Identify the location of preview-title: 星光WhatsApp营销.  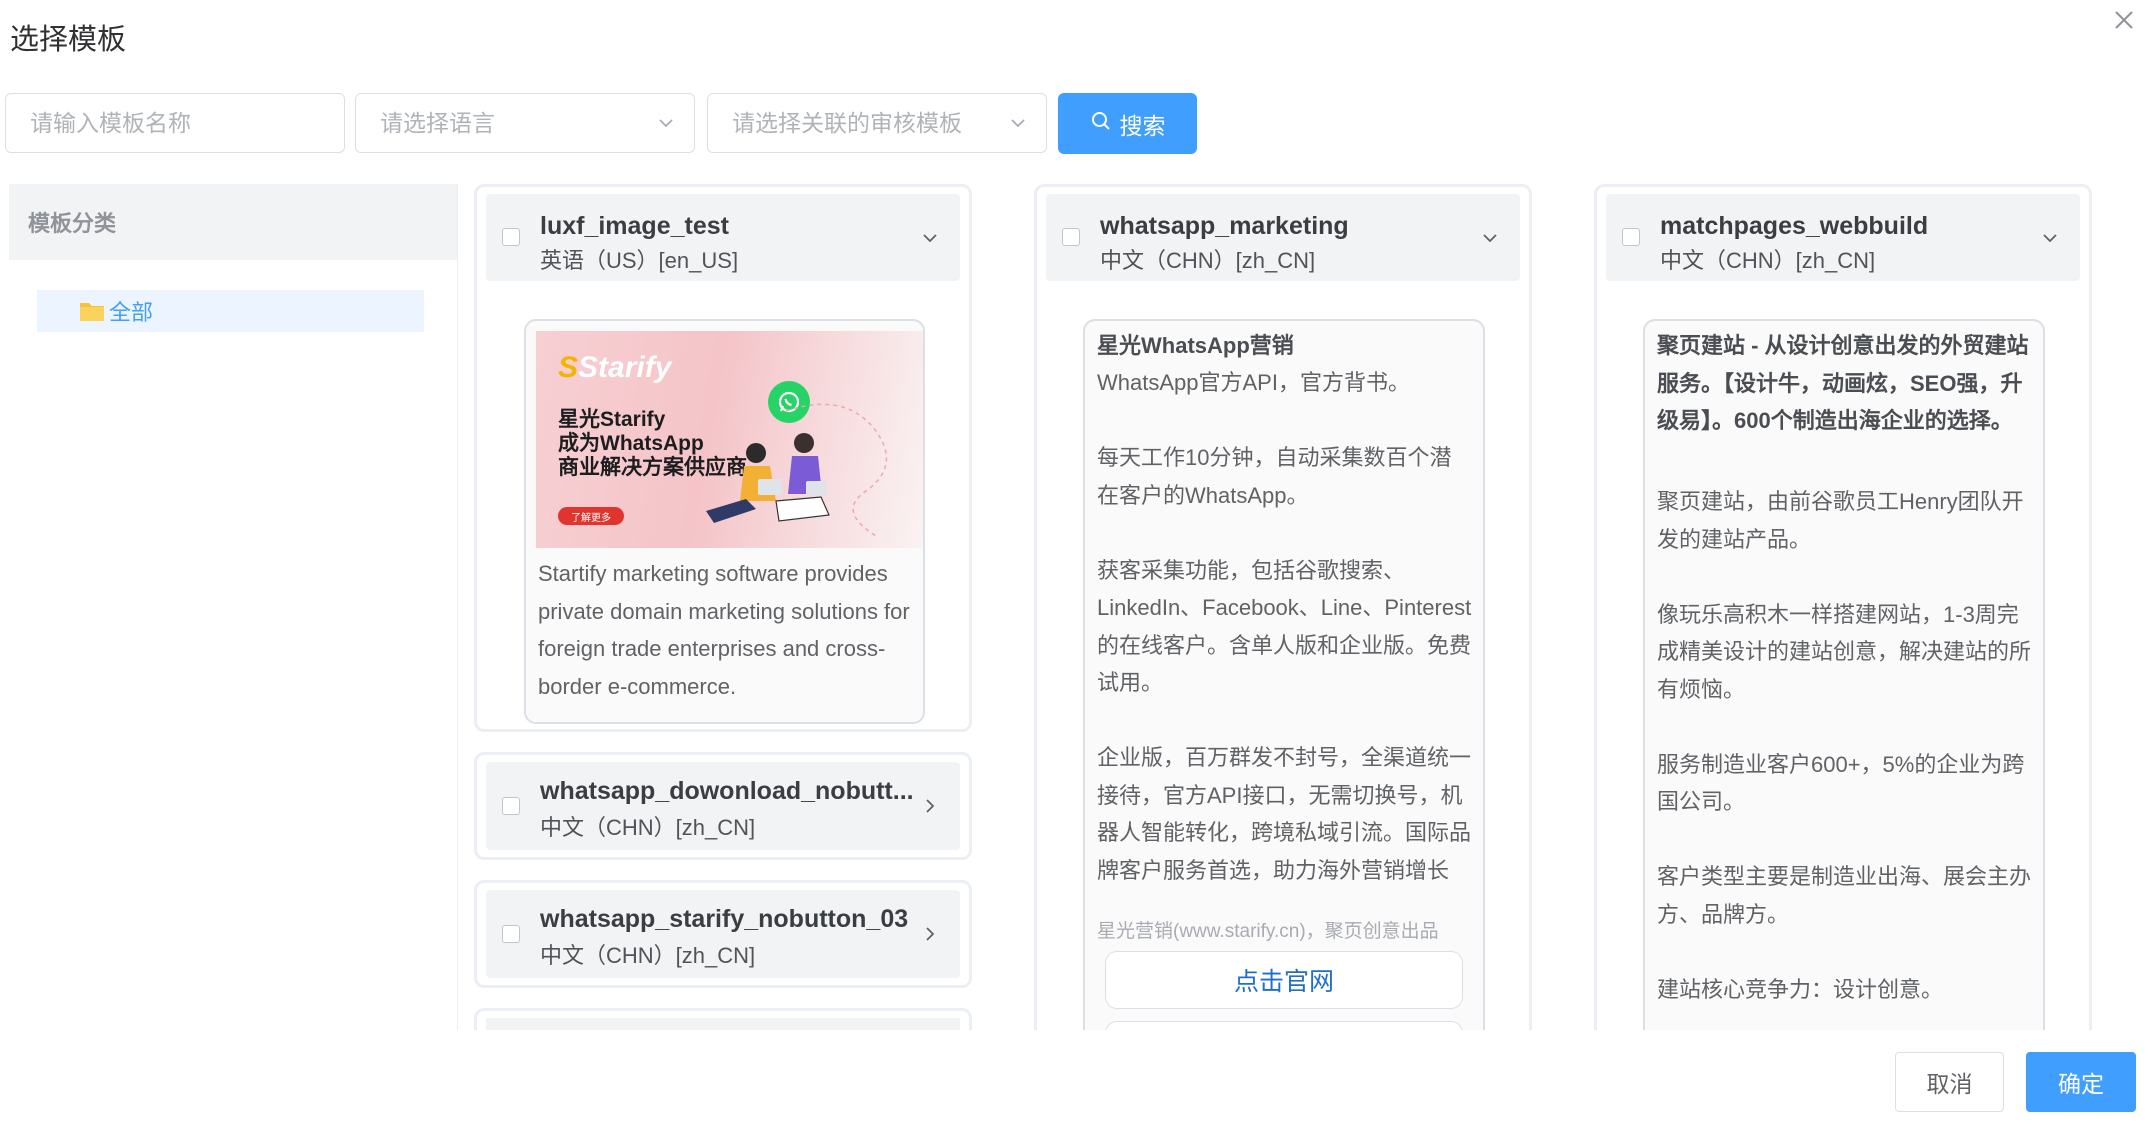
(1195, 345).